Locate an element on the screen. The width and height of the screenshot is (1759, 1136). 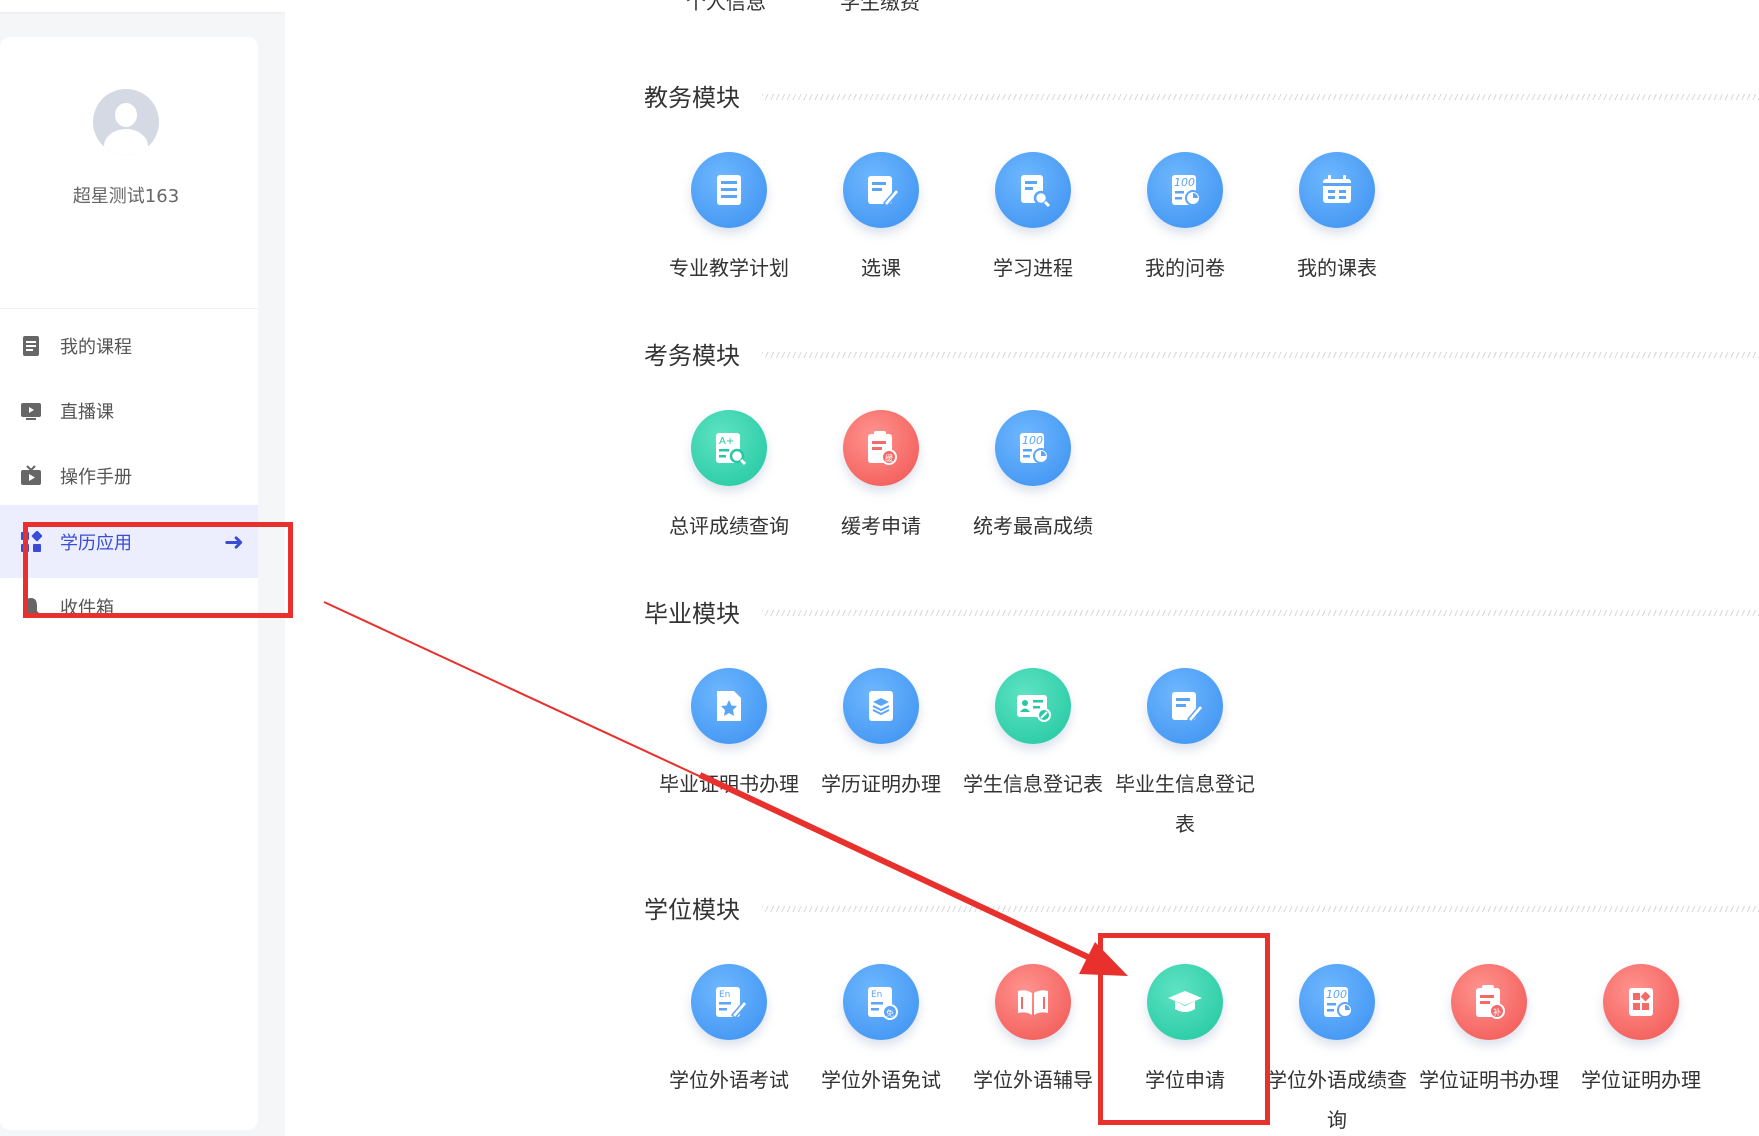
sidebar-item-manual: 操作手册 is located at coordinates (129, 475).